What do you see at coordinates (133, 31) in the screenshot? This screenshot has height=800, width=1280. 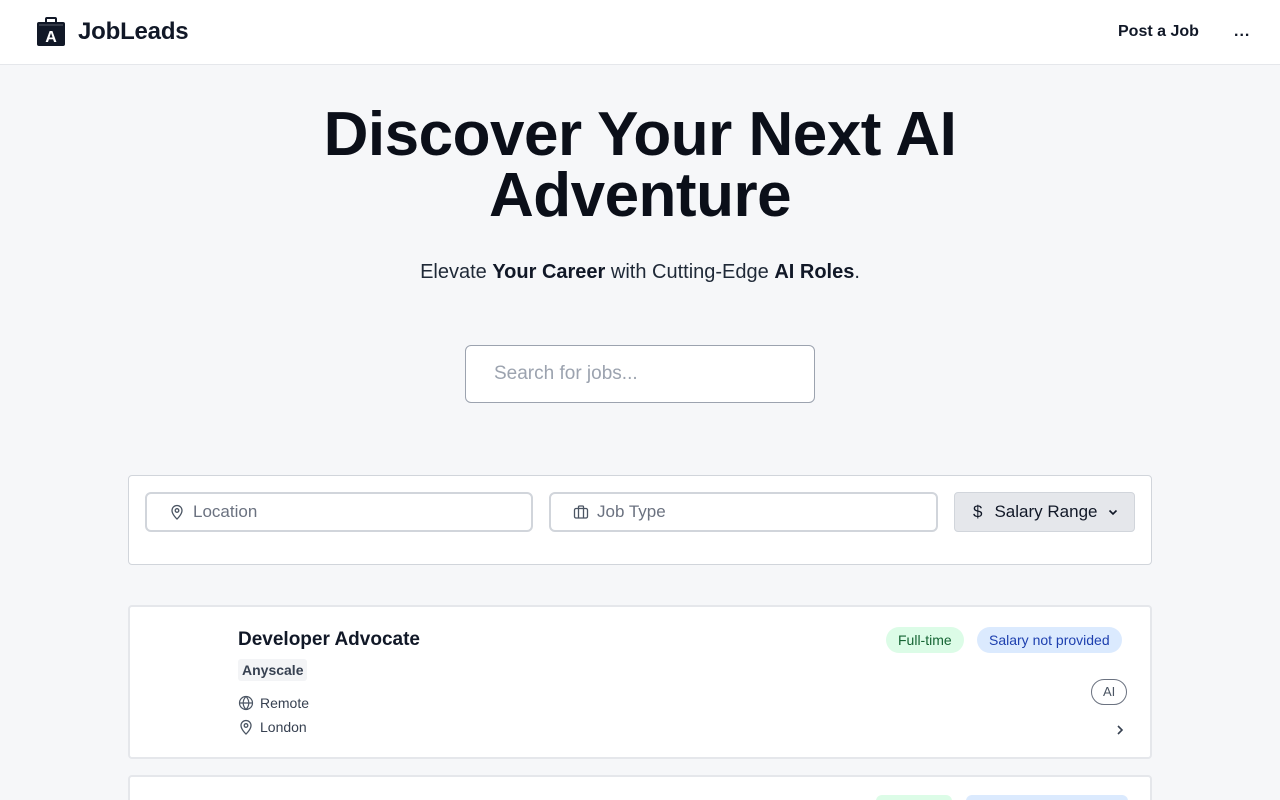 I see `brand-name: JobLeads` at bounding box center [133, 31].